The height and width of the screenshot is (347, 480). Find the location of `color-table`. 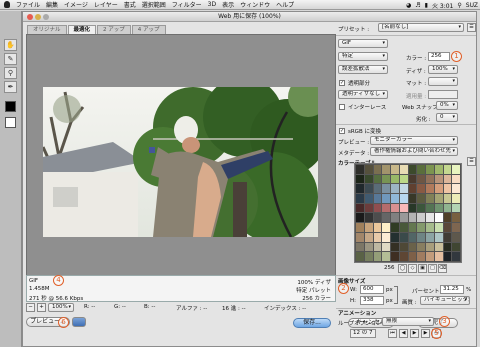

color-table is located at coordinates (408, 213).